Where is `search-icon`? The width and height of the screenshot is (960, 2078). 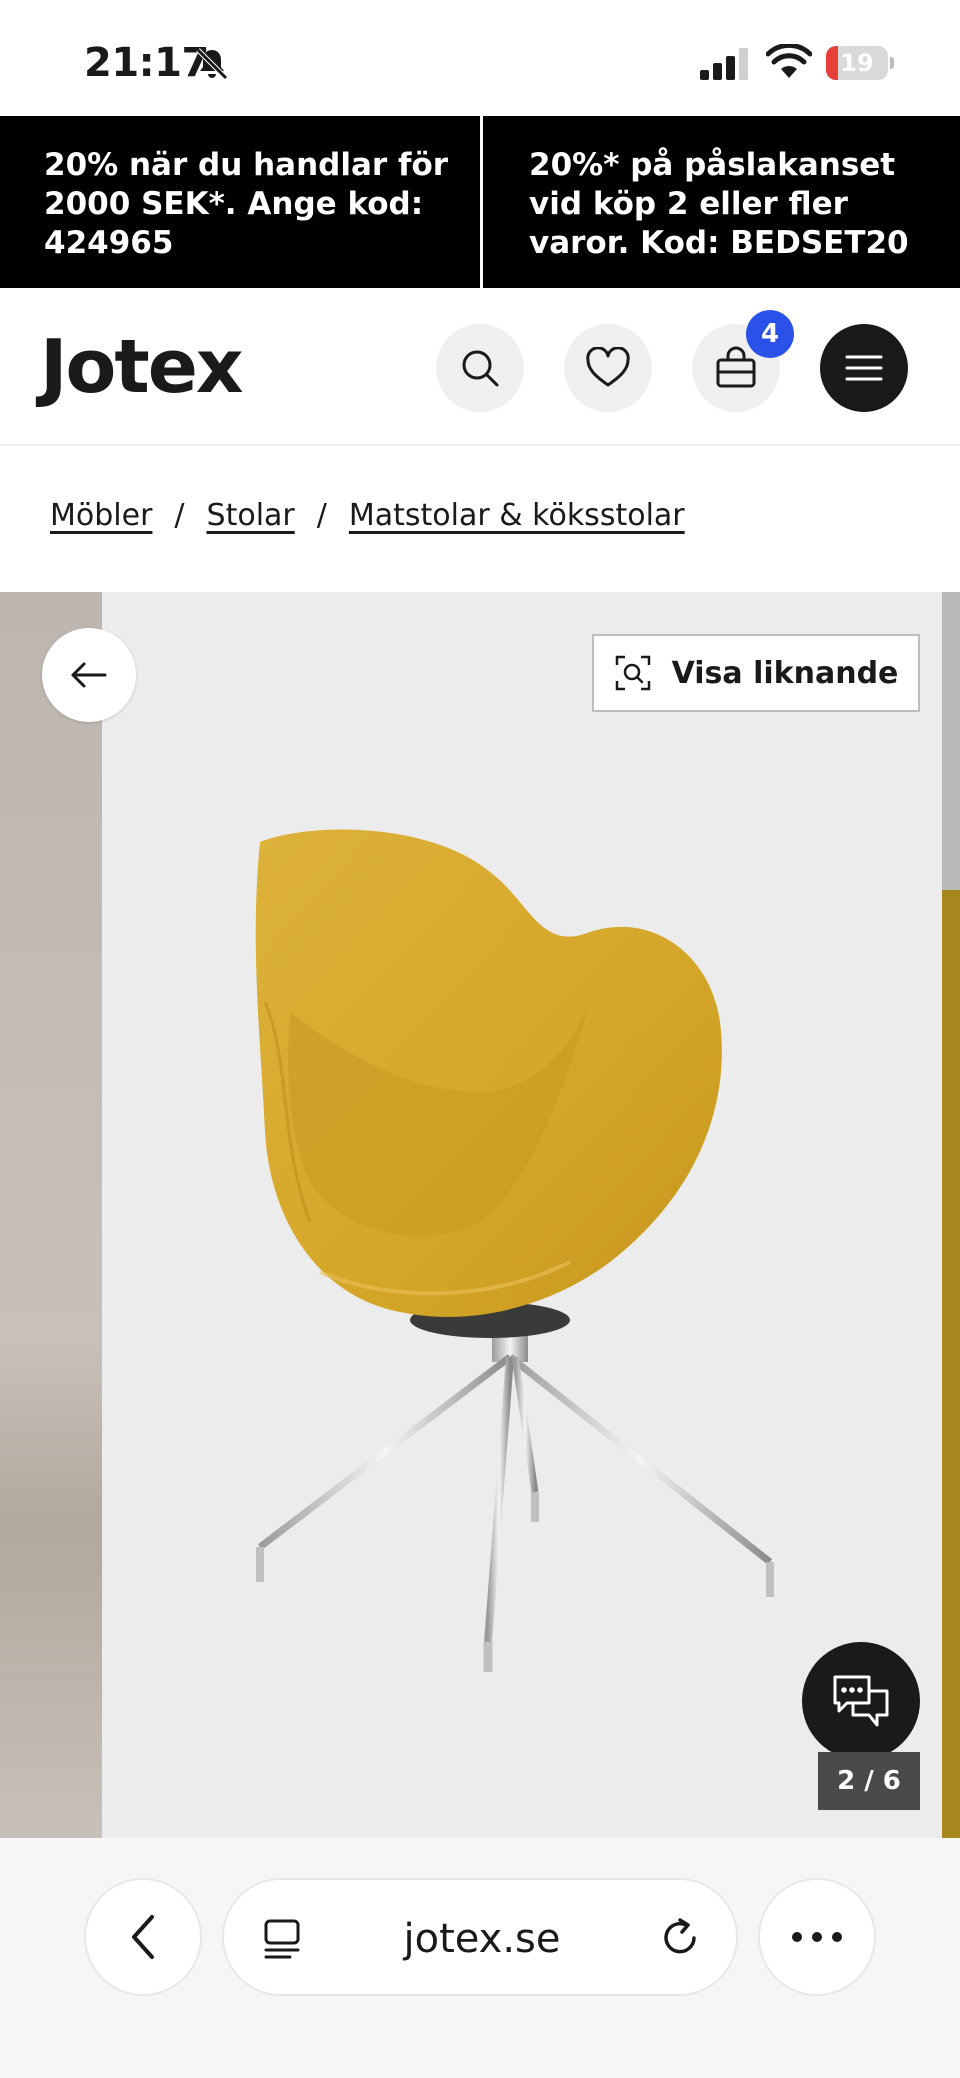 search-icon is located at coordinates (480, 368).